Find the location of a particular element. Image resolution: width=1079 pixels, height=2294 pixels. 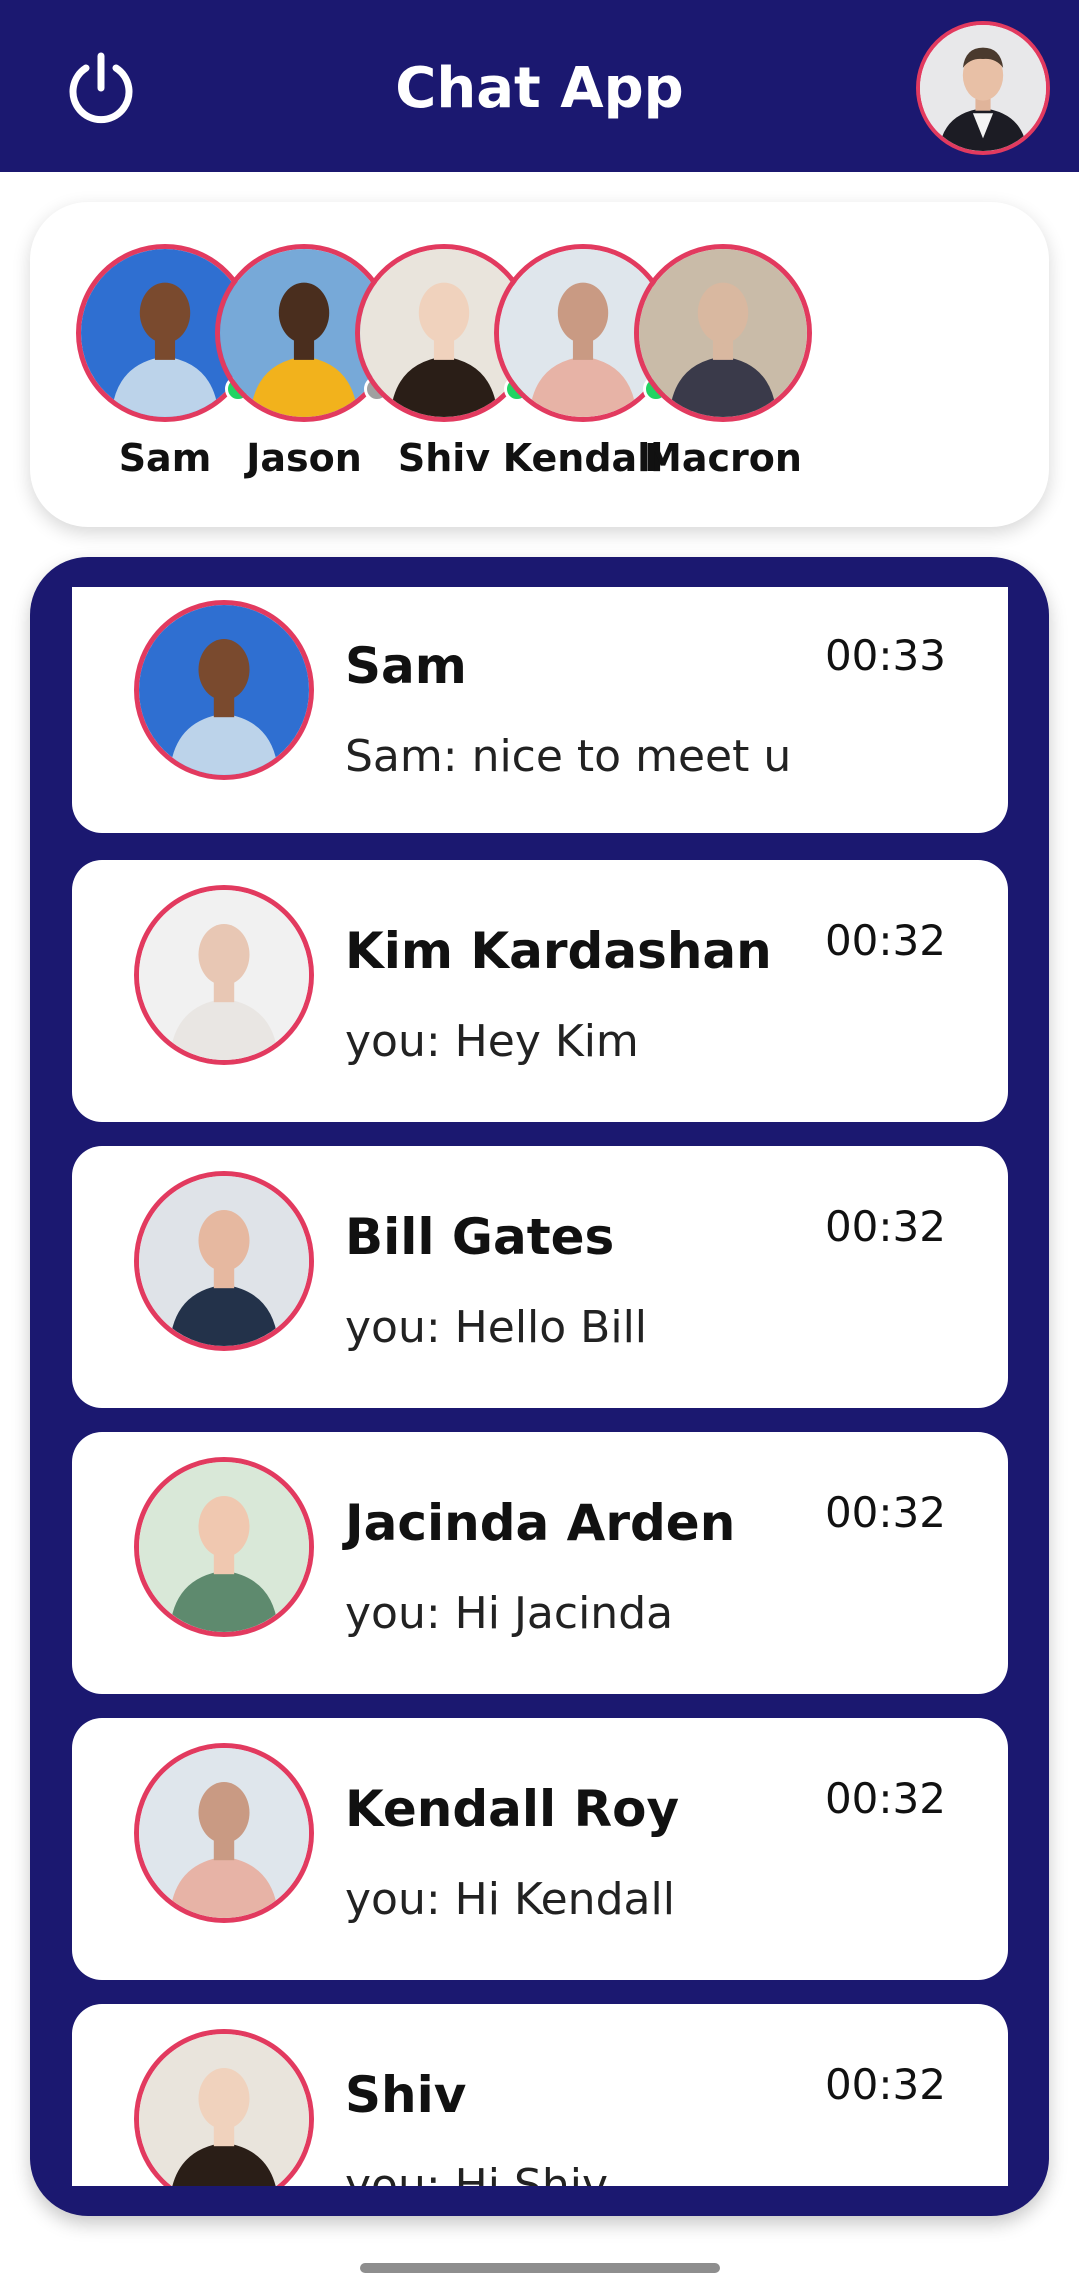

chat-name: Sam is located at coordinates (406, 666).